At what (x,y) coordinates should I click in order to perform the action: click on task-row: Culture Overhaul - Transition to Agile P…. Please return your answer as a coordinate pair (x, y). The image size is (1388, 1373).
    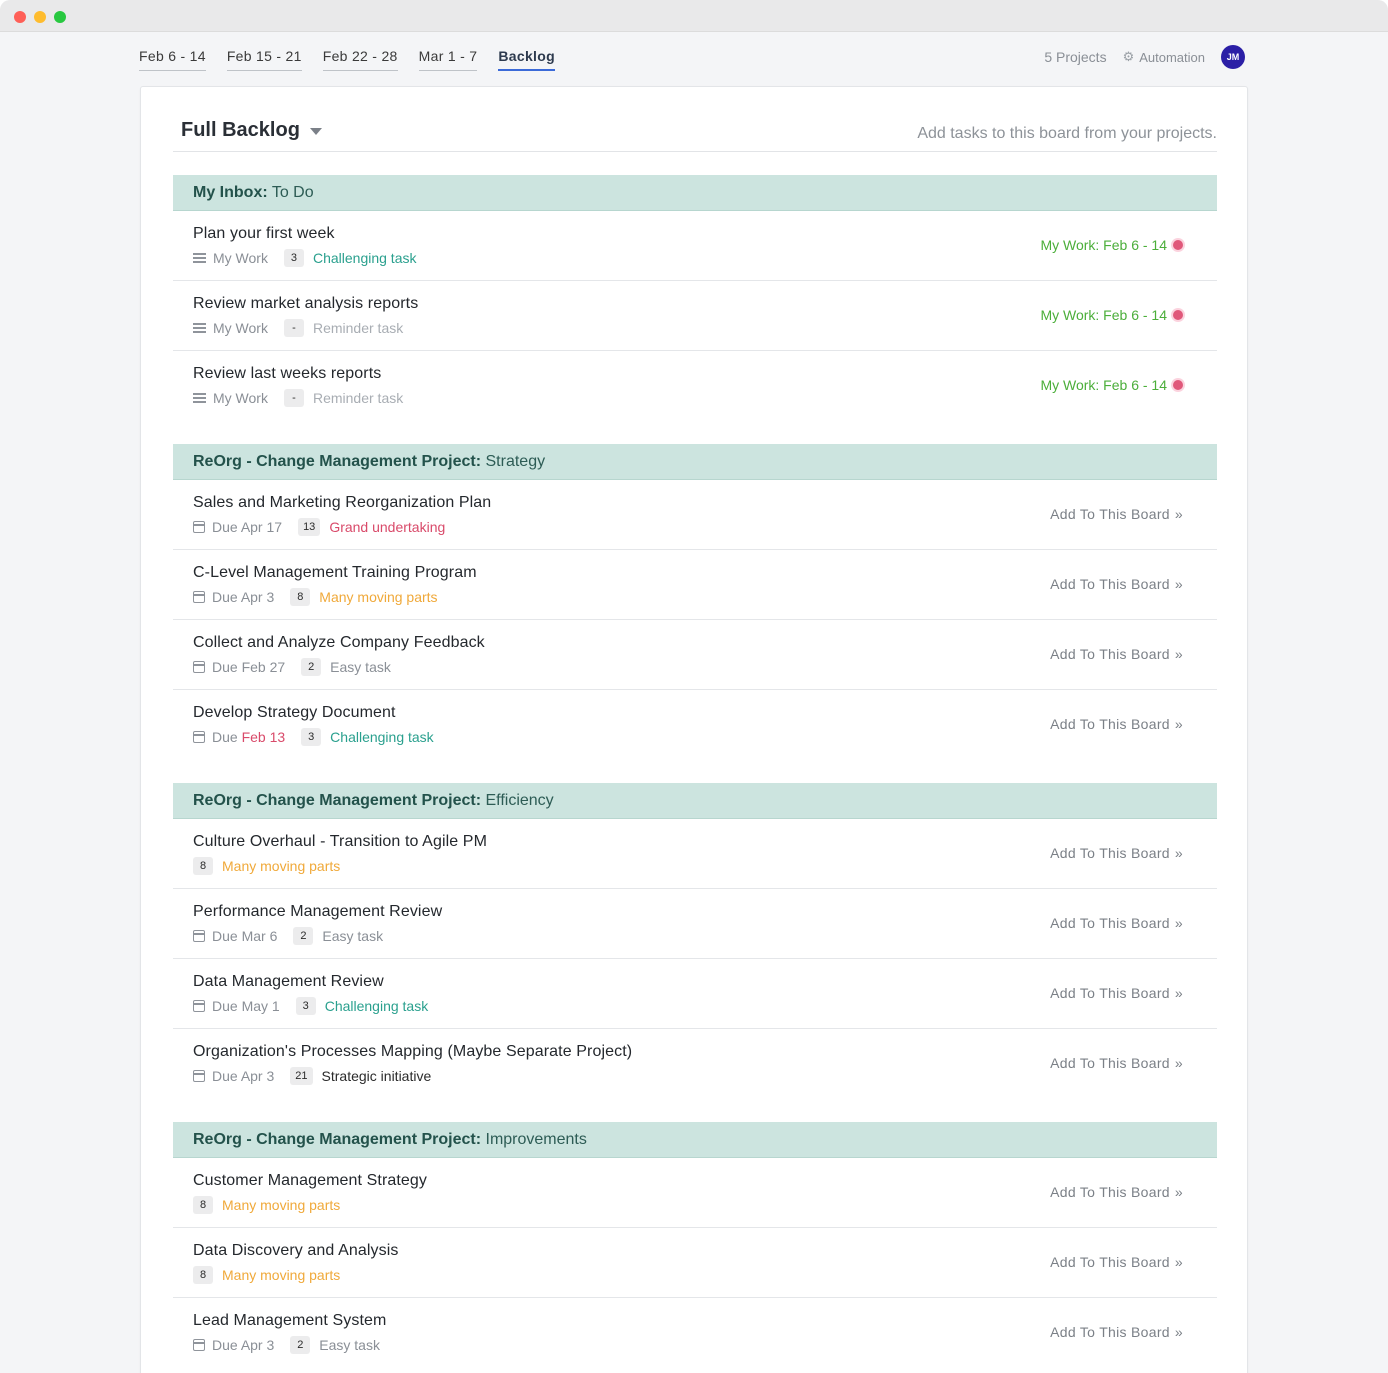
    Looking at the image, I should click on (695, 854).